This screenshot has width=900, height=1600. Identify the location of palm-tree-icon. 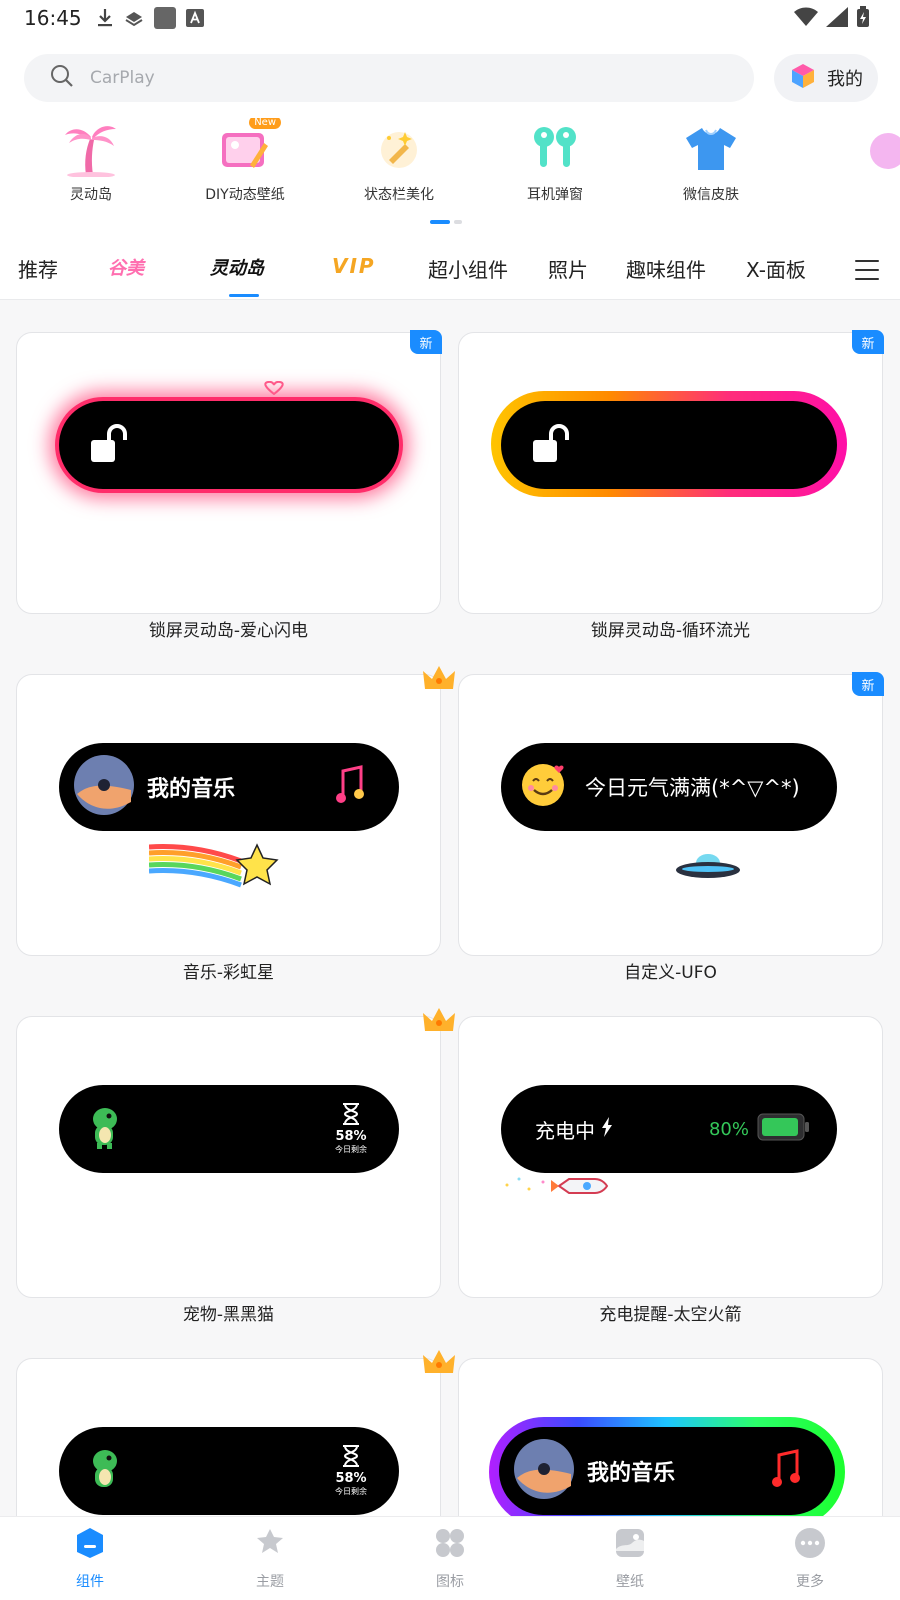
(91, 148).